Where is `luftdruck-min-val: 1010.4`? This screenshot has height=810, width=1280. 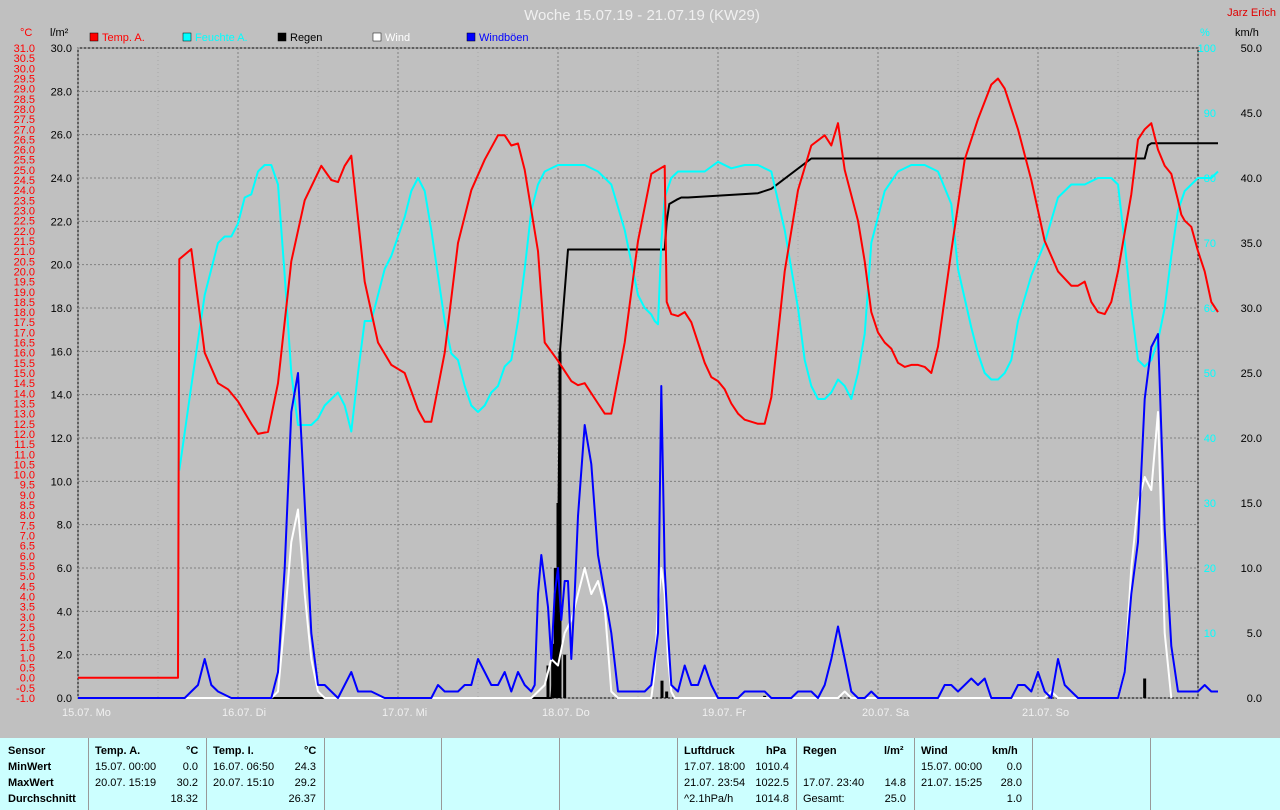 luftdruck-min-val: 1010.4 is located at coordinates (772, 767).